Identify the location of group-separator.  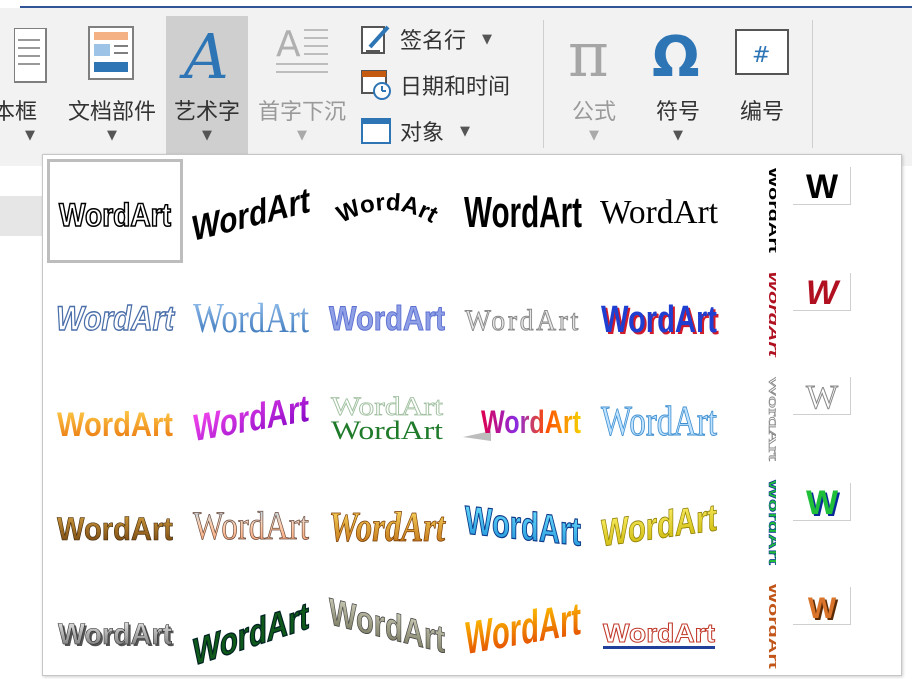
(812, 84).